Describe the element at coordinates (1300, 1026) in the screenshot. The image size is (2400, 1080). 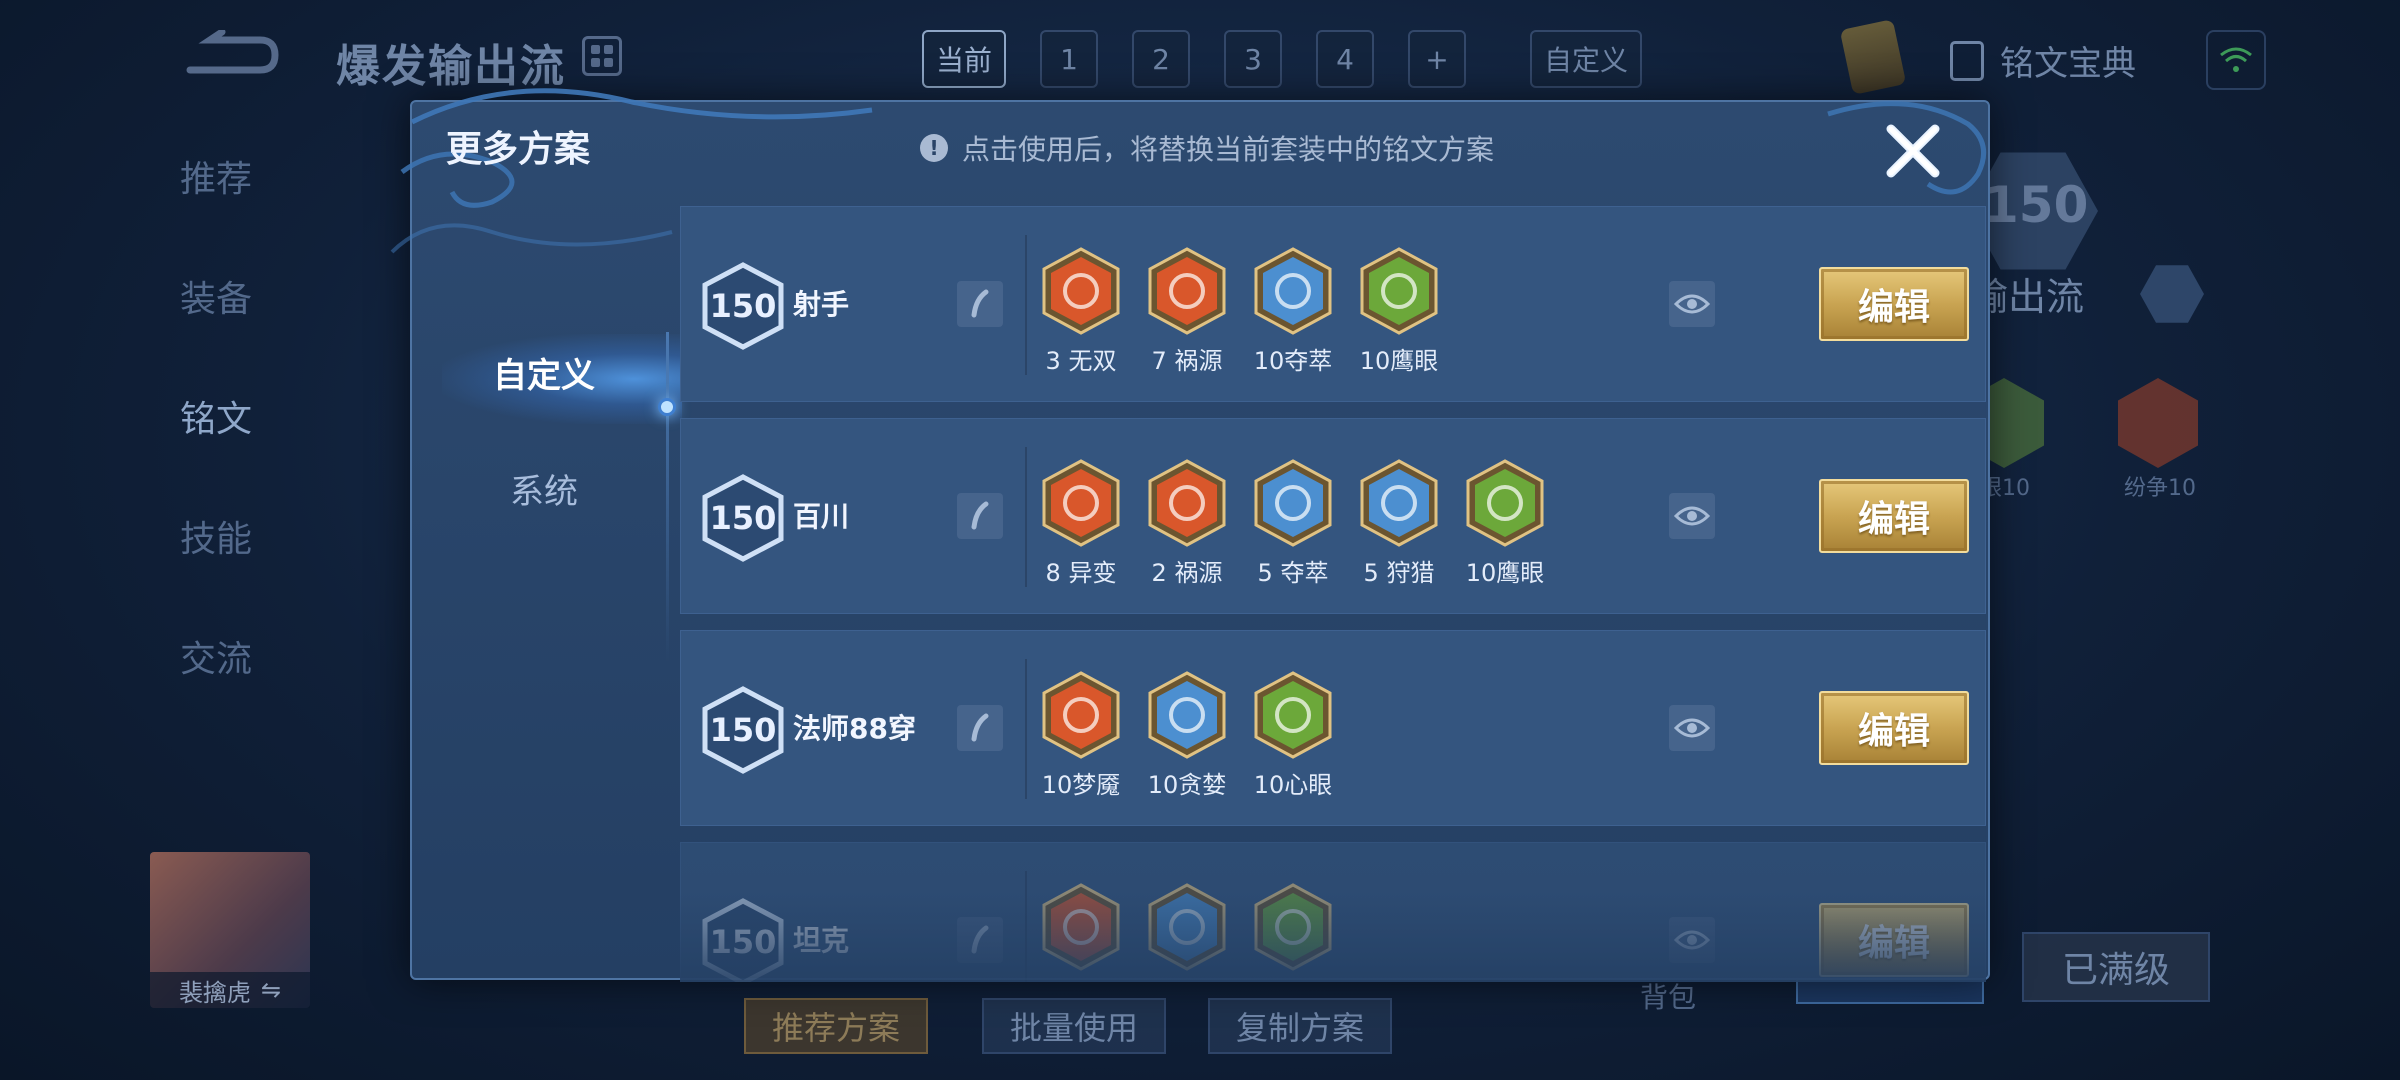
I see `copy-plan-button: 复制方案` at that location.